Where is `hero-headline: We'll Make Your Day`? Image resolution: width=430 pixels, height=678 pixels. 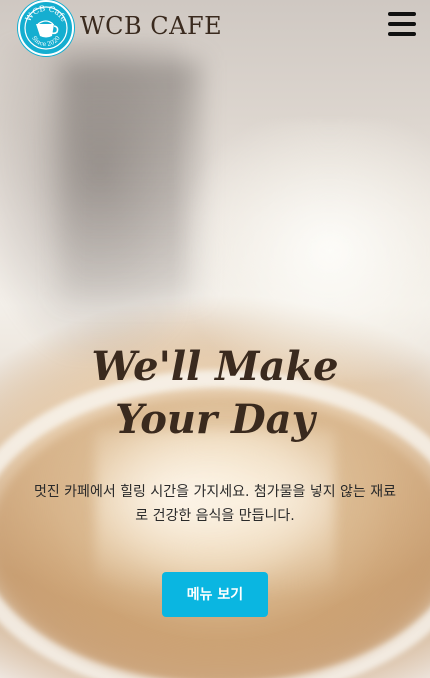
hero-headline: We'll Make Your Day is located at coordinates (215, 393).